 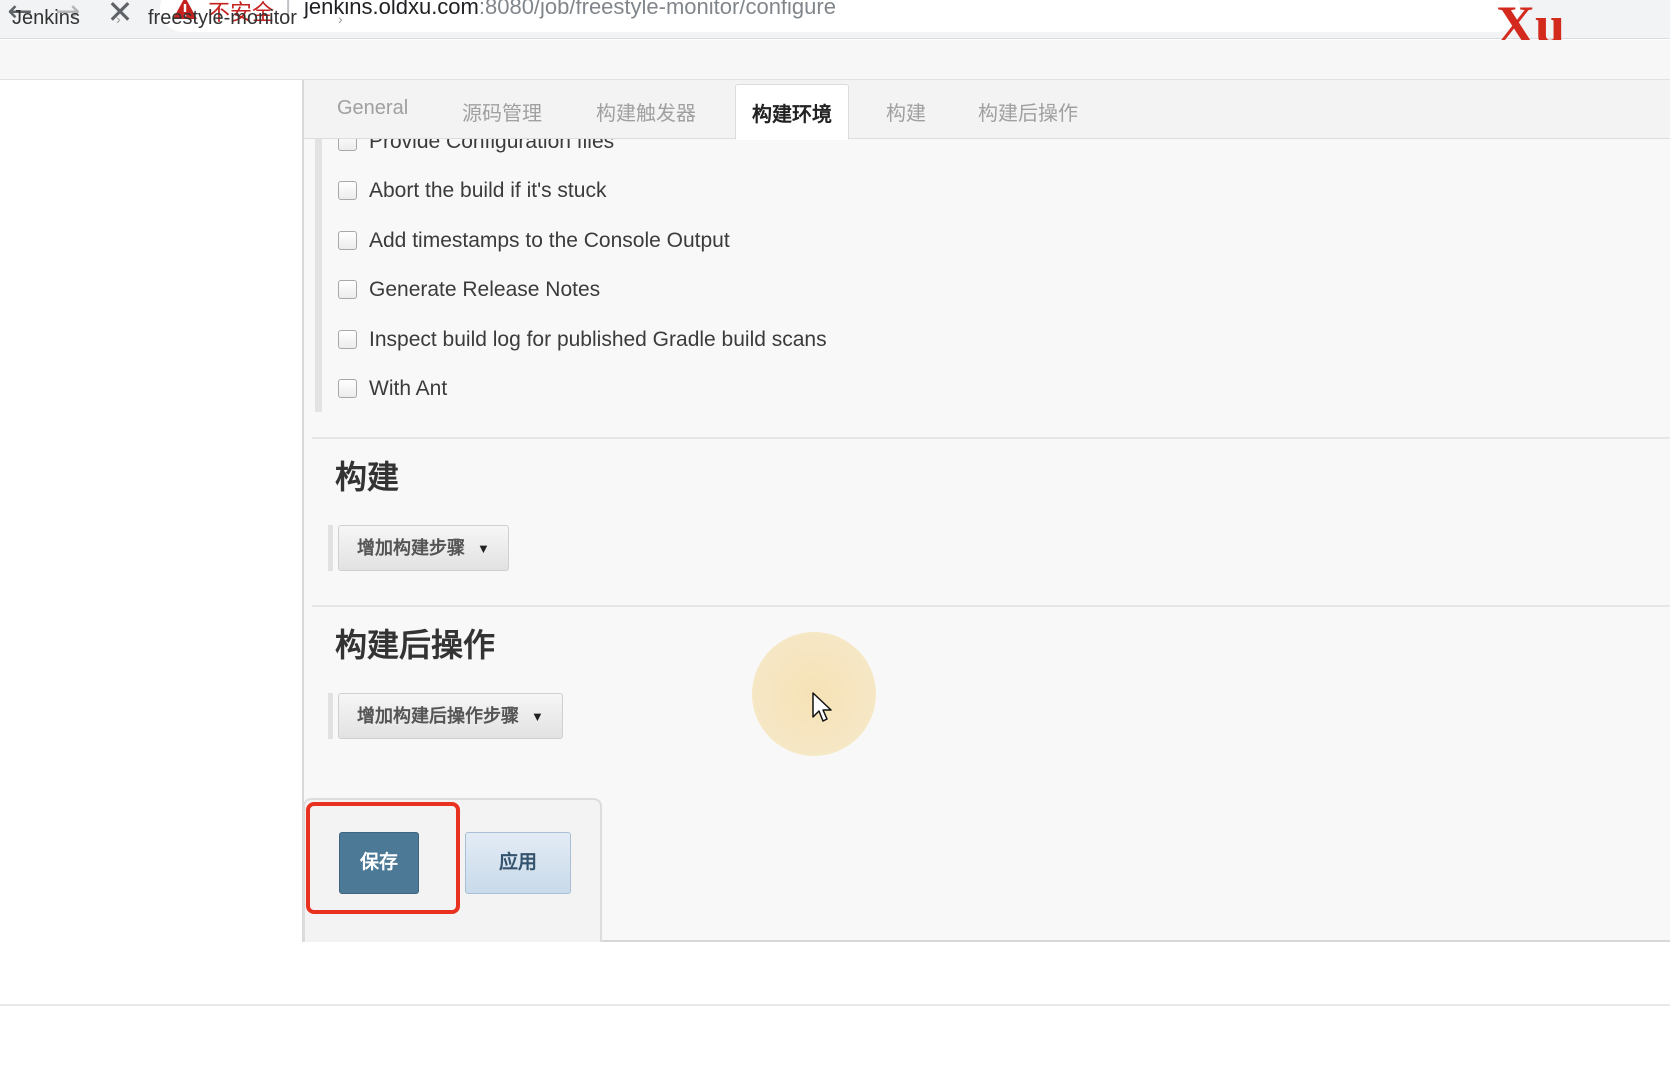 I want to click on option-label: With Ant, so click(x=408, y=388).